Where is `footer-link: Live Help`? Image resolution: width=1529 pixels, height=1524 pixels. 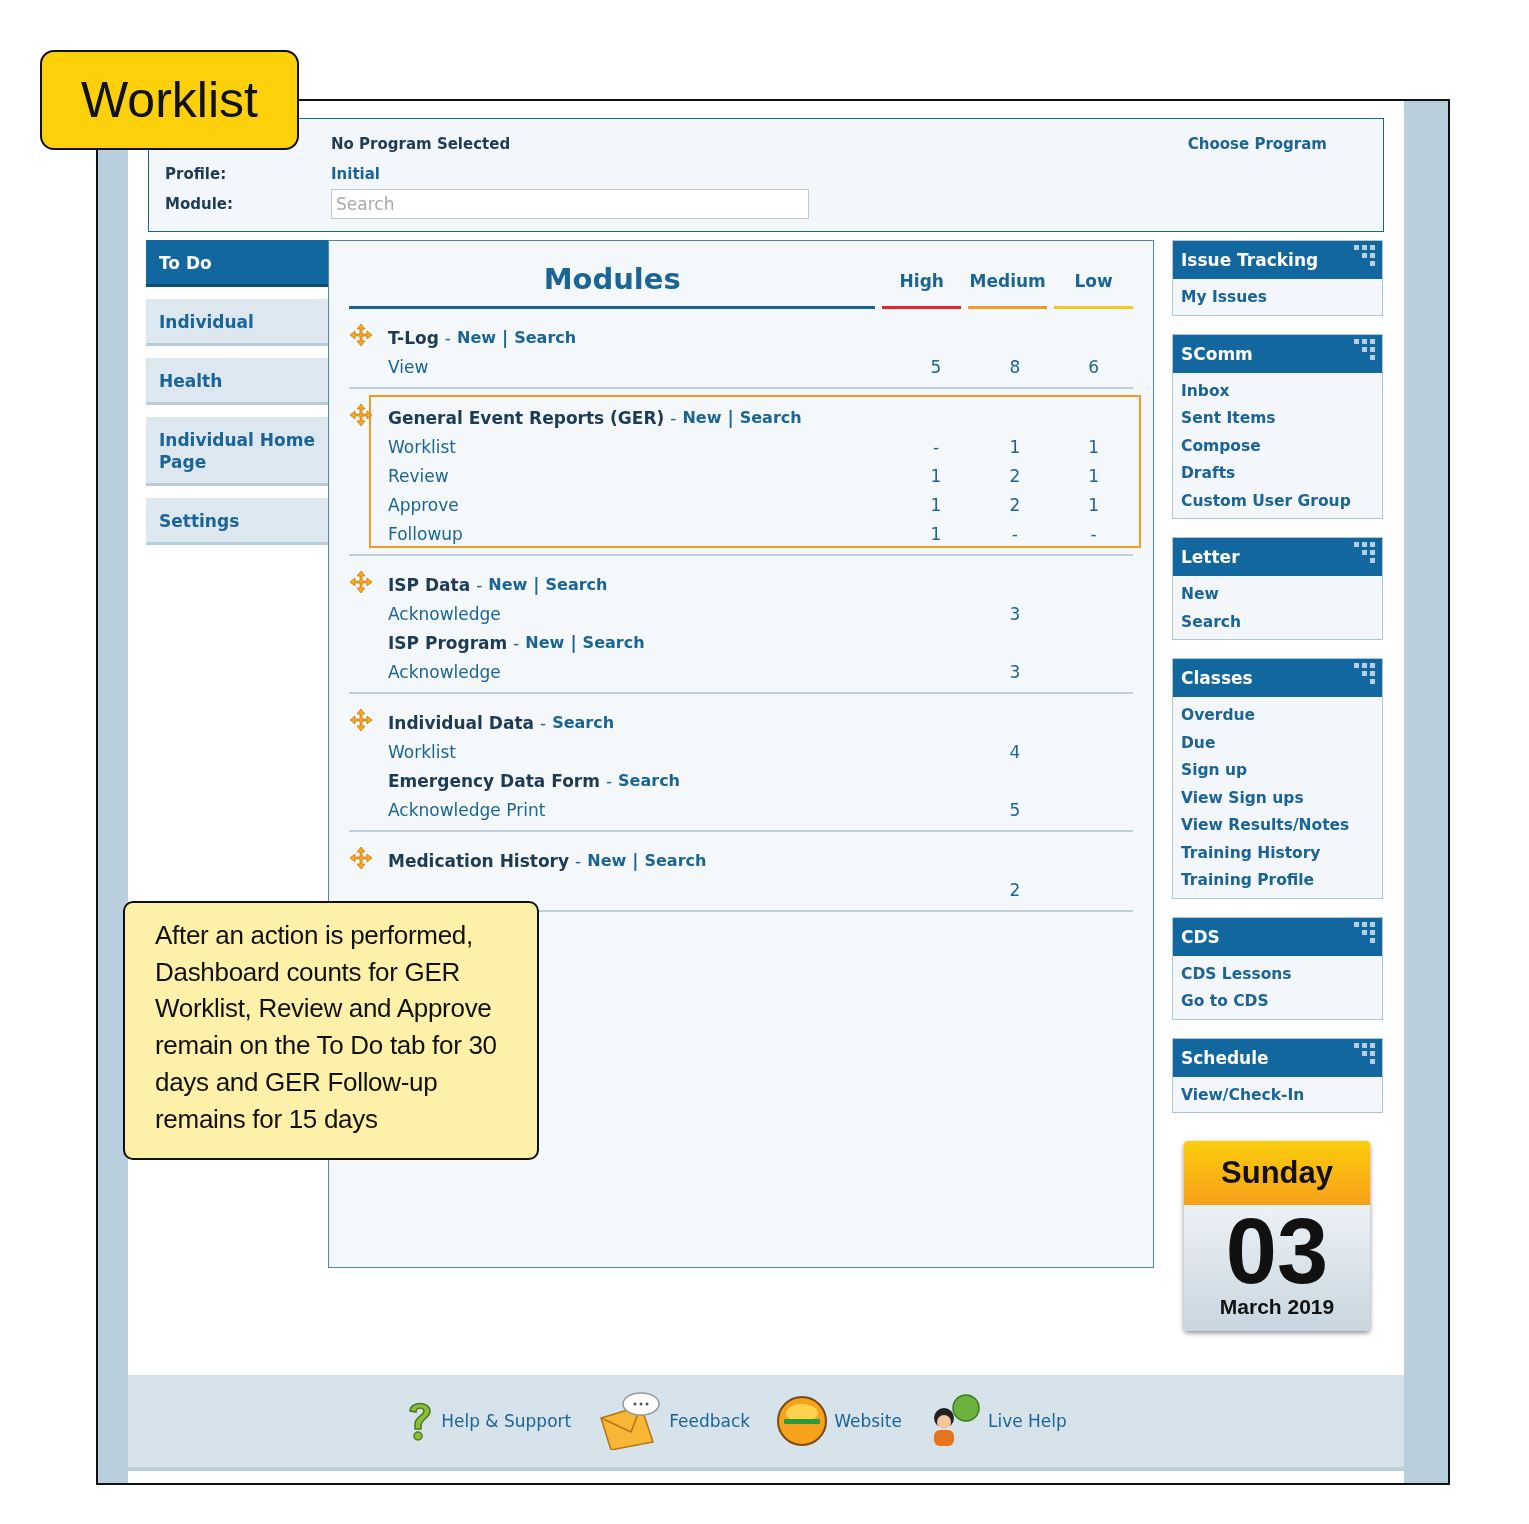 footer-link: Live Help is located at coordinates (1027, 1421).